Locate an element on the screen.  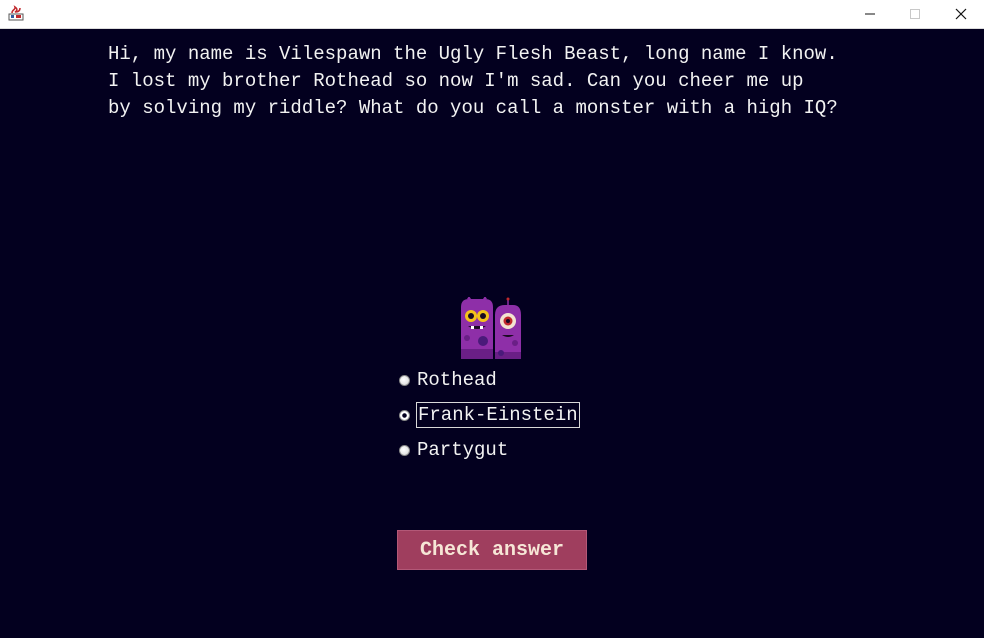
option-partygut: Partygut is located at coordinates (498, 450).